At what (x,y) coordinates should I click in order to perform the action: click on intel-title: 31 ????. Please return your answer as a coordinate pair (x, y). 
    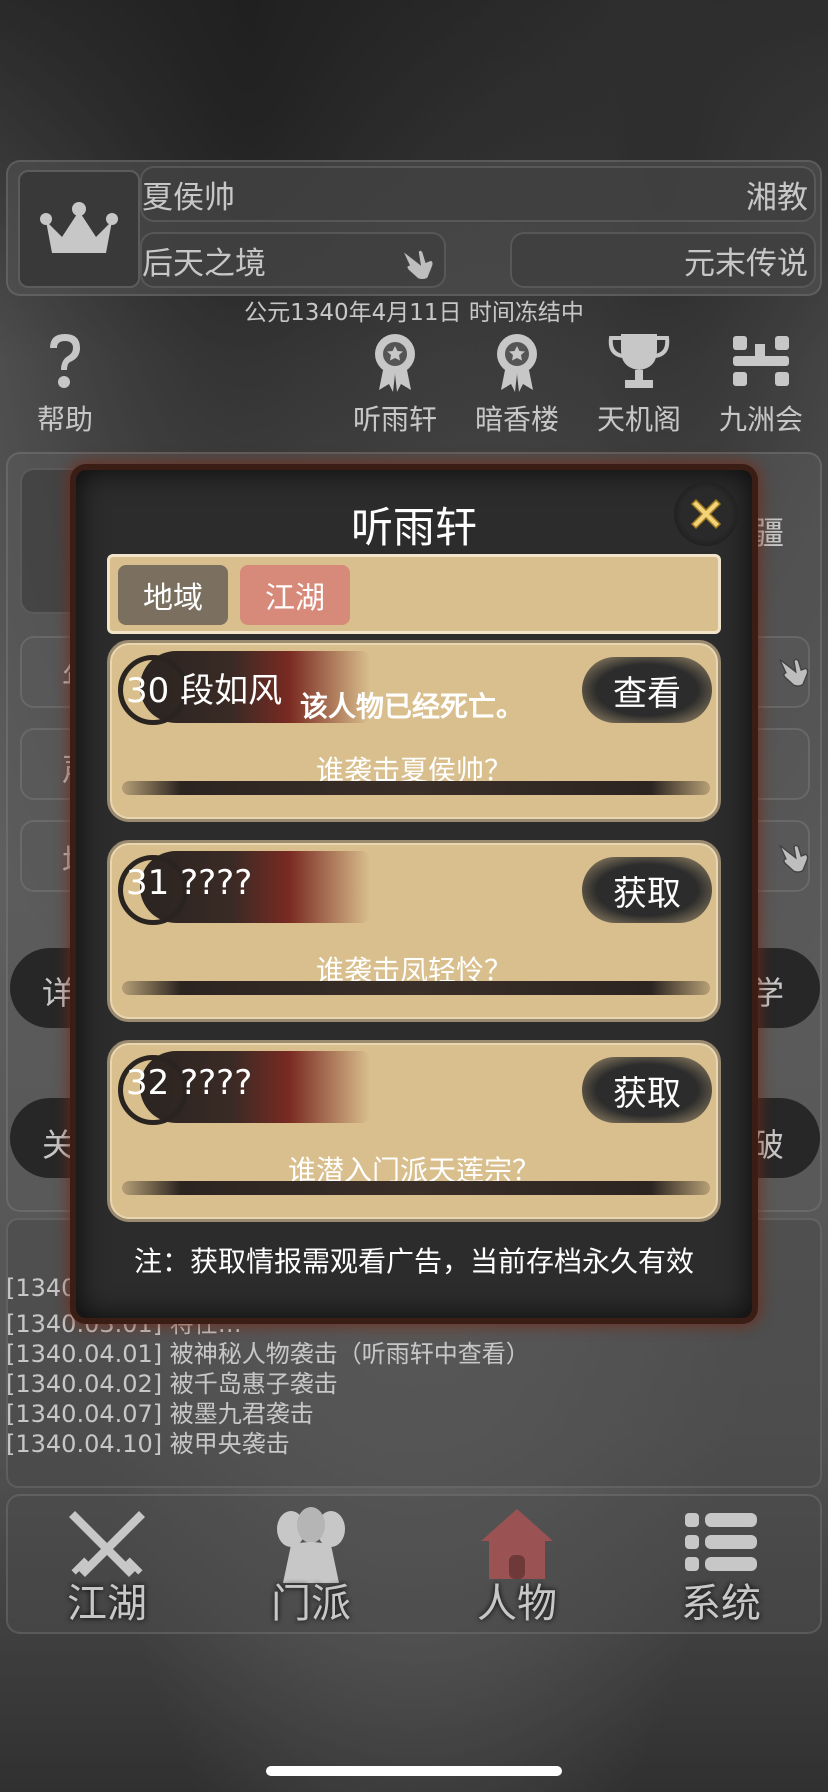
    Looking at the image, I should click on (189, 883).